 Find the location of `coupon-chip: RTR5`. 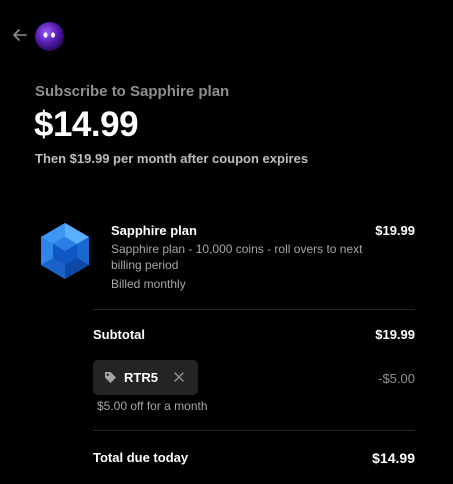

coupon-chip: RTR5 is located at coordinates (145, 377).